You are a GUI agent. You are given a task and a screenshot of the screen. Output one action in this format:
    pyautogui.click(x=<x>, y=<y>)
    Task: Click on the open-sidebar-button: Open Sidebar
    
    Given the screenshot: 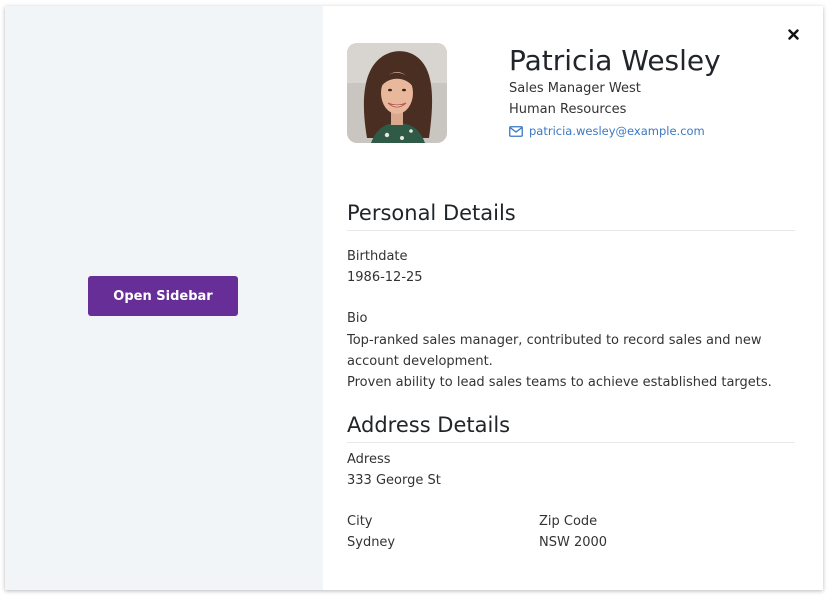 What is the action you would take?
    pyautogui.click(x=163, y=296)
    